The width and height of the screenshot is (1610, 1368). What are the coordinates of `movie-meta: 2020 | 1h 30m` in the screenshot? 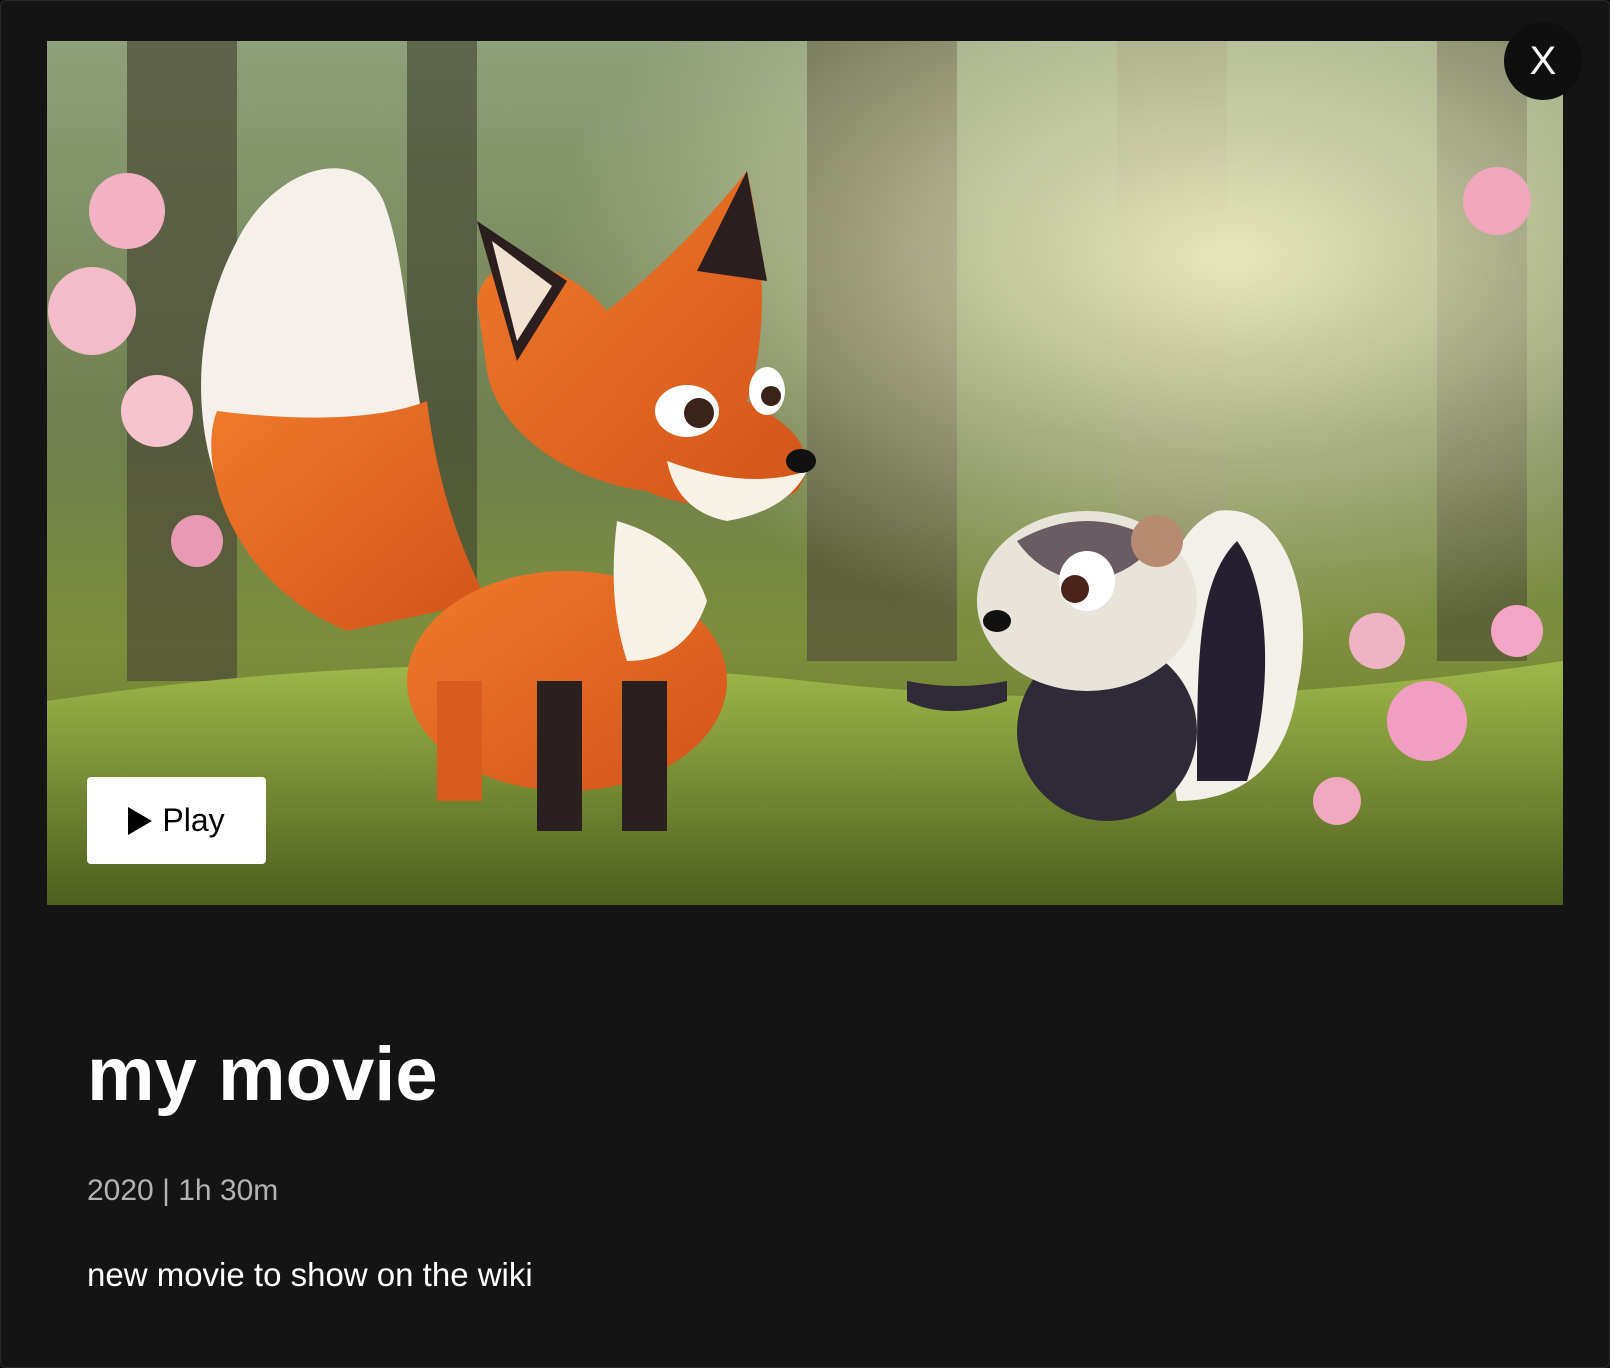 It's located at (183, 1190).